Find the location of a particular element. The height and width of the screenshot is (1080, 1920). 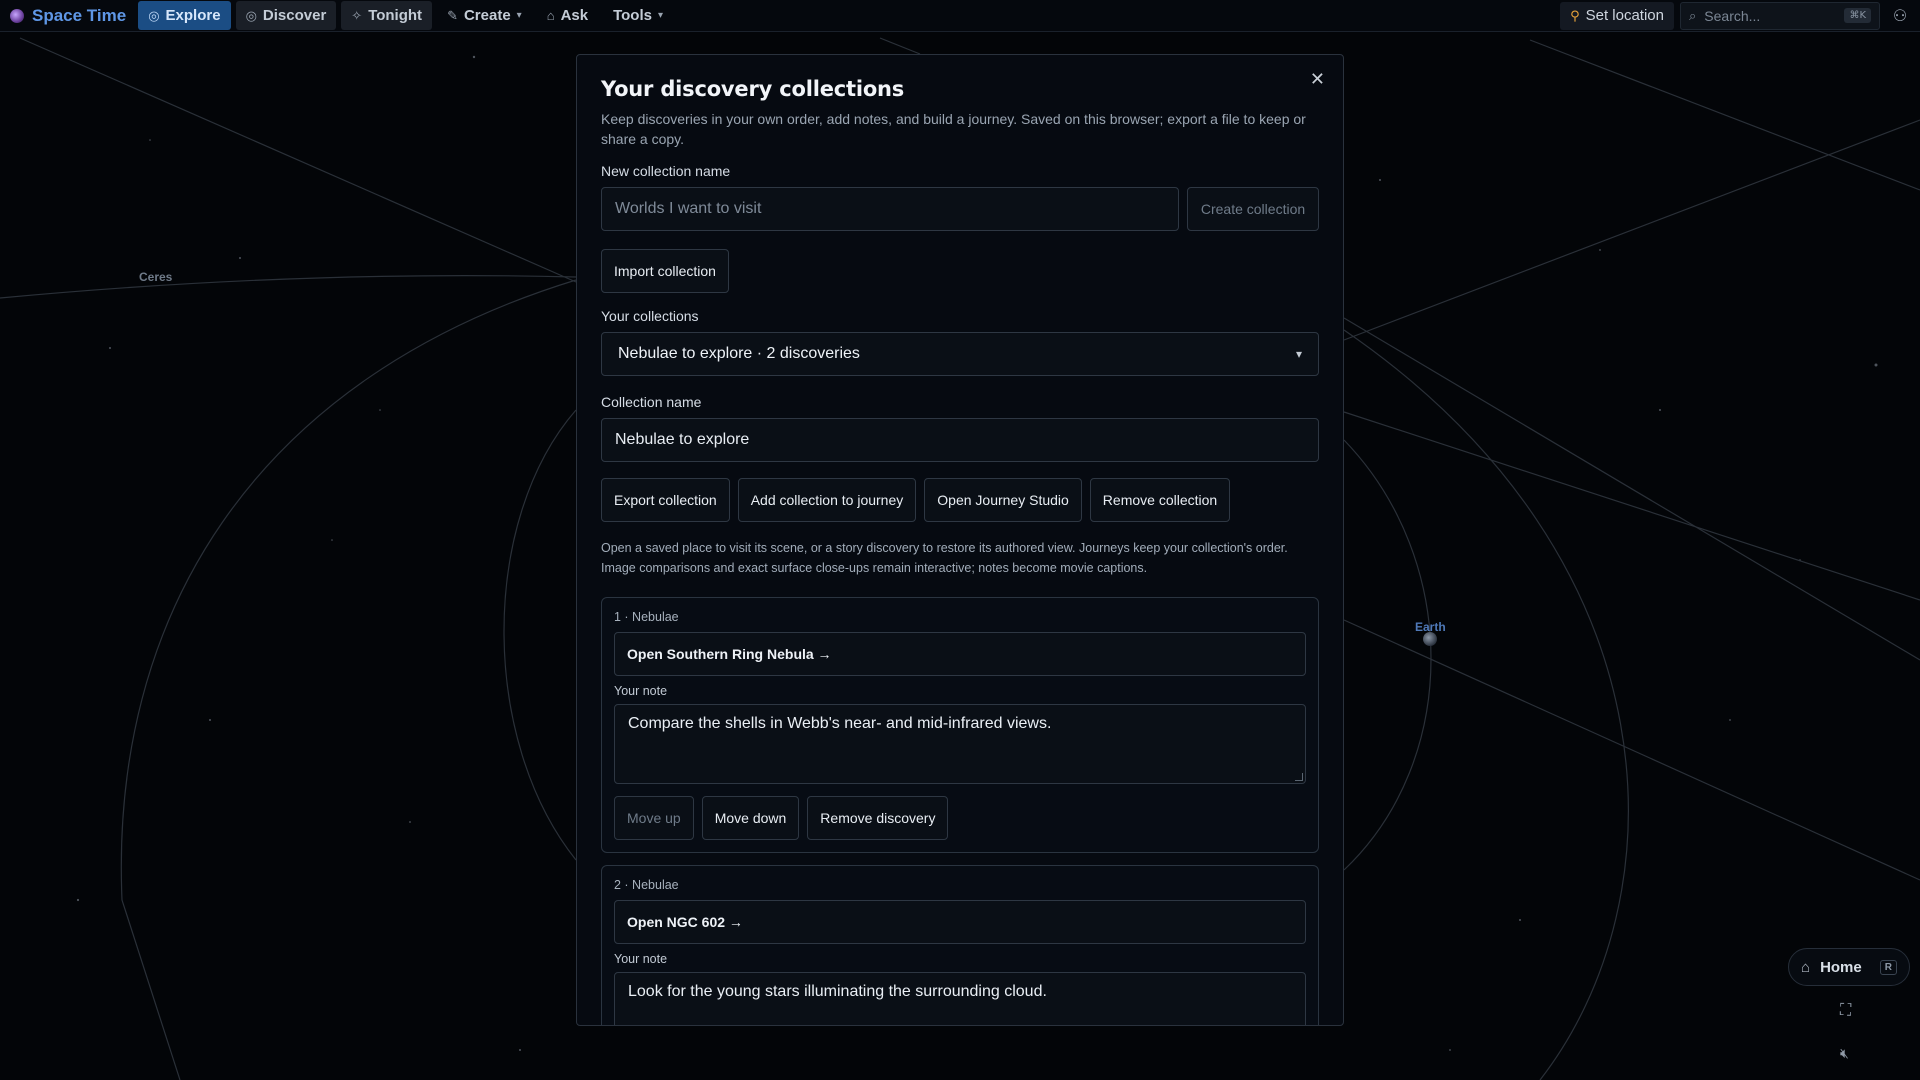

topbar-right: ⚲ Set location ⌕ Search... ⌘K ⚇ is located at coordinates (1740, 15).